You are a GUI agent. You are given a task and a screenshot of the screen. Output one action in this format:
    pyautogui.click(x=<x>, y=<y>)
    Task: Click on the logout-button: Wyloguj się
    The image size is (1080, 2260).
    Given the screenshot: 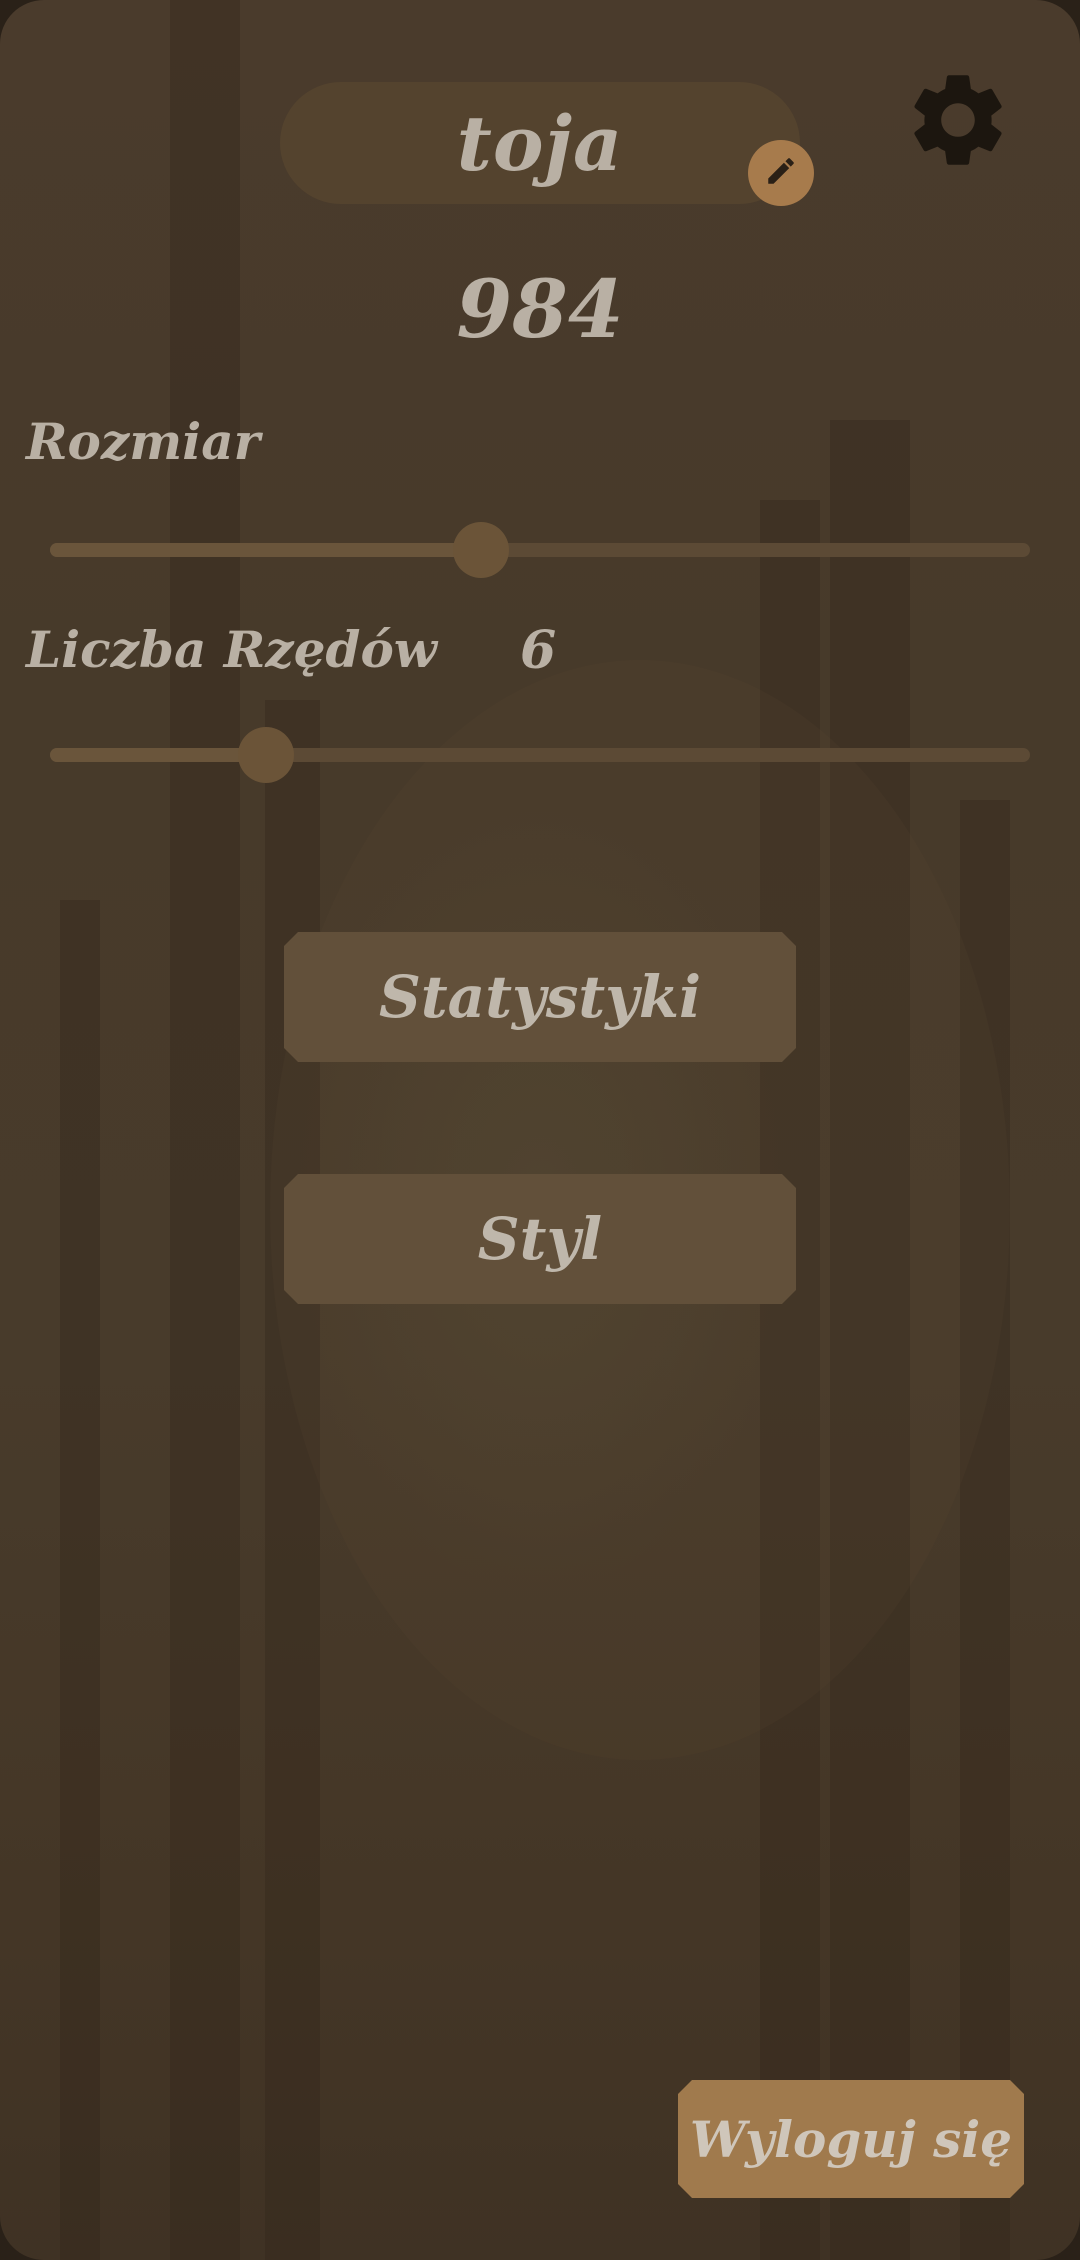 What is the action you would take?
    pyautogui.click(x=851, y=2139)
    